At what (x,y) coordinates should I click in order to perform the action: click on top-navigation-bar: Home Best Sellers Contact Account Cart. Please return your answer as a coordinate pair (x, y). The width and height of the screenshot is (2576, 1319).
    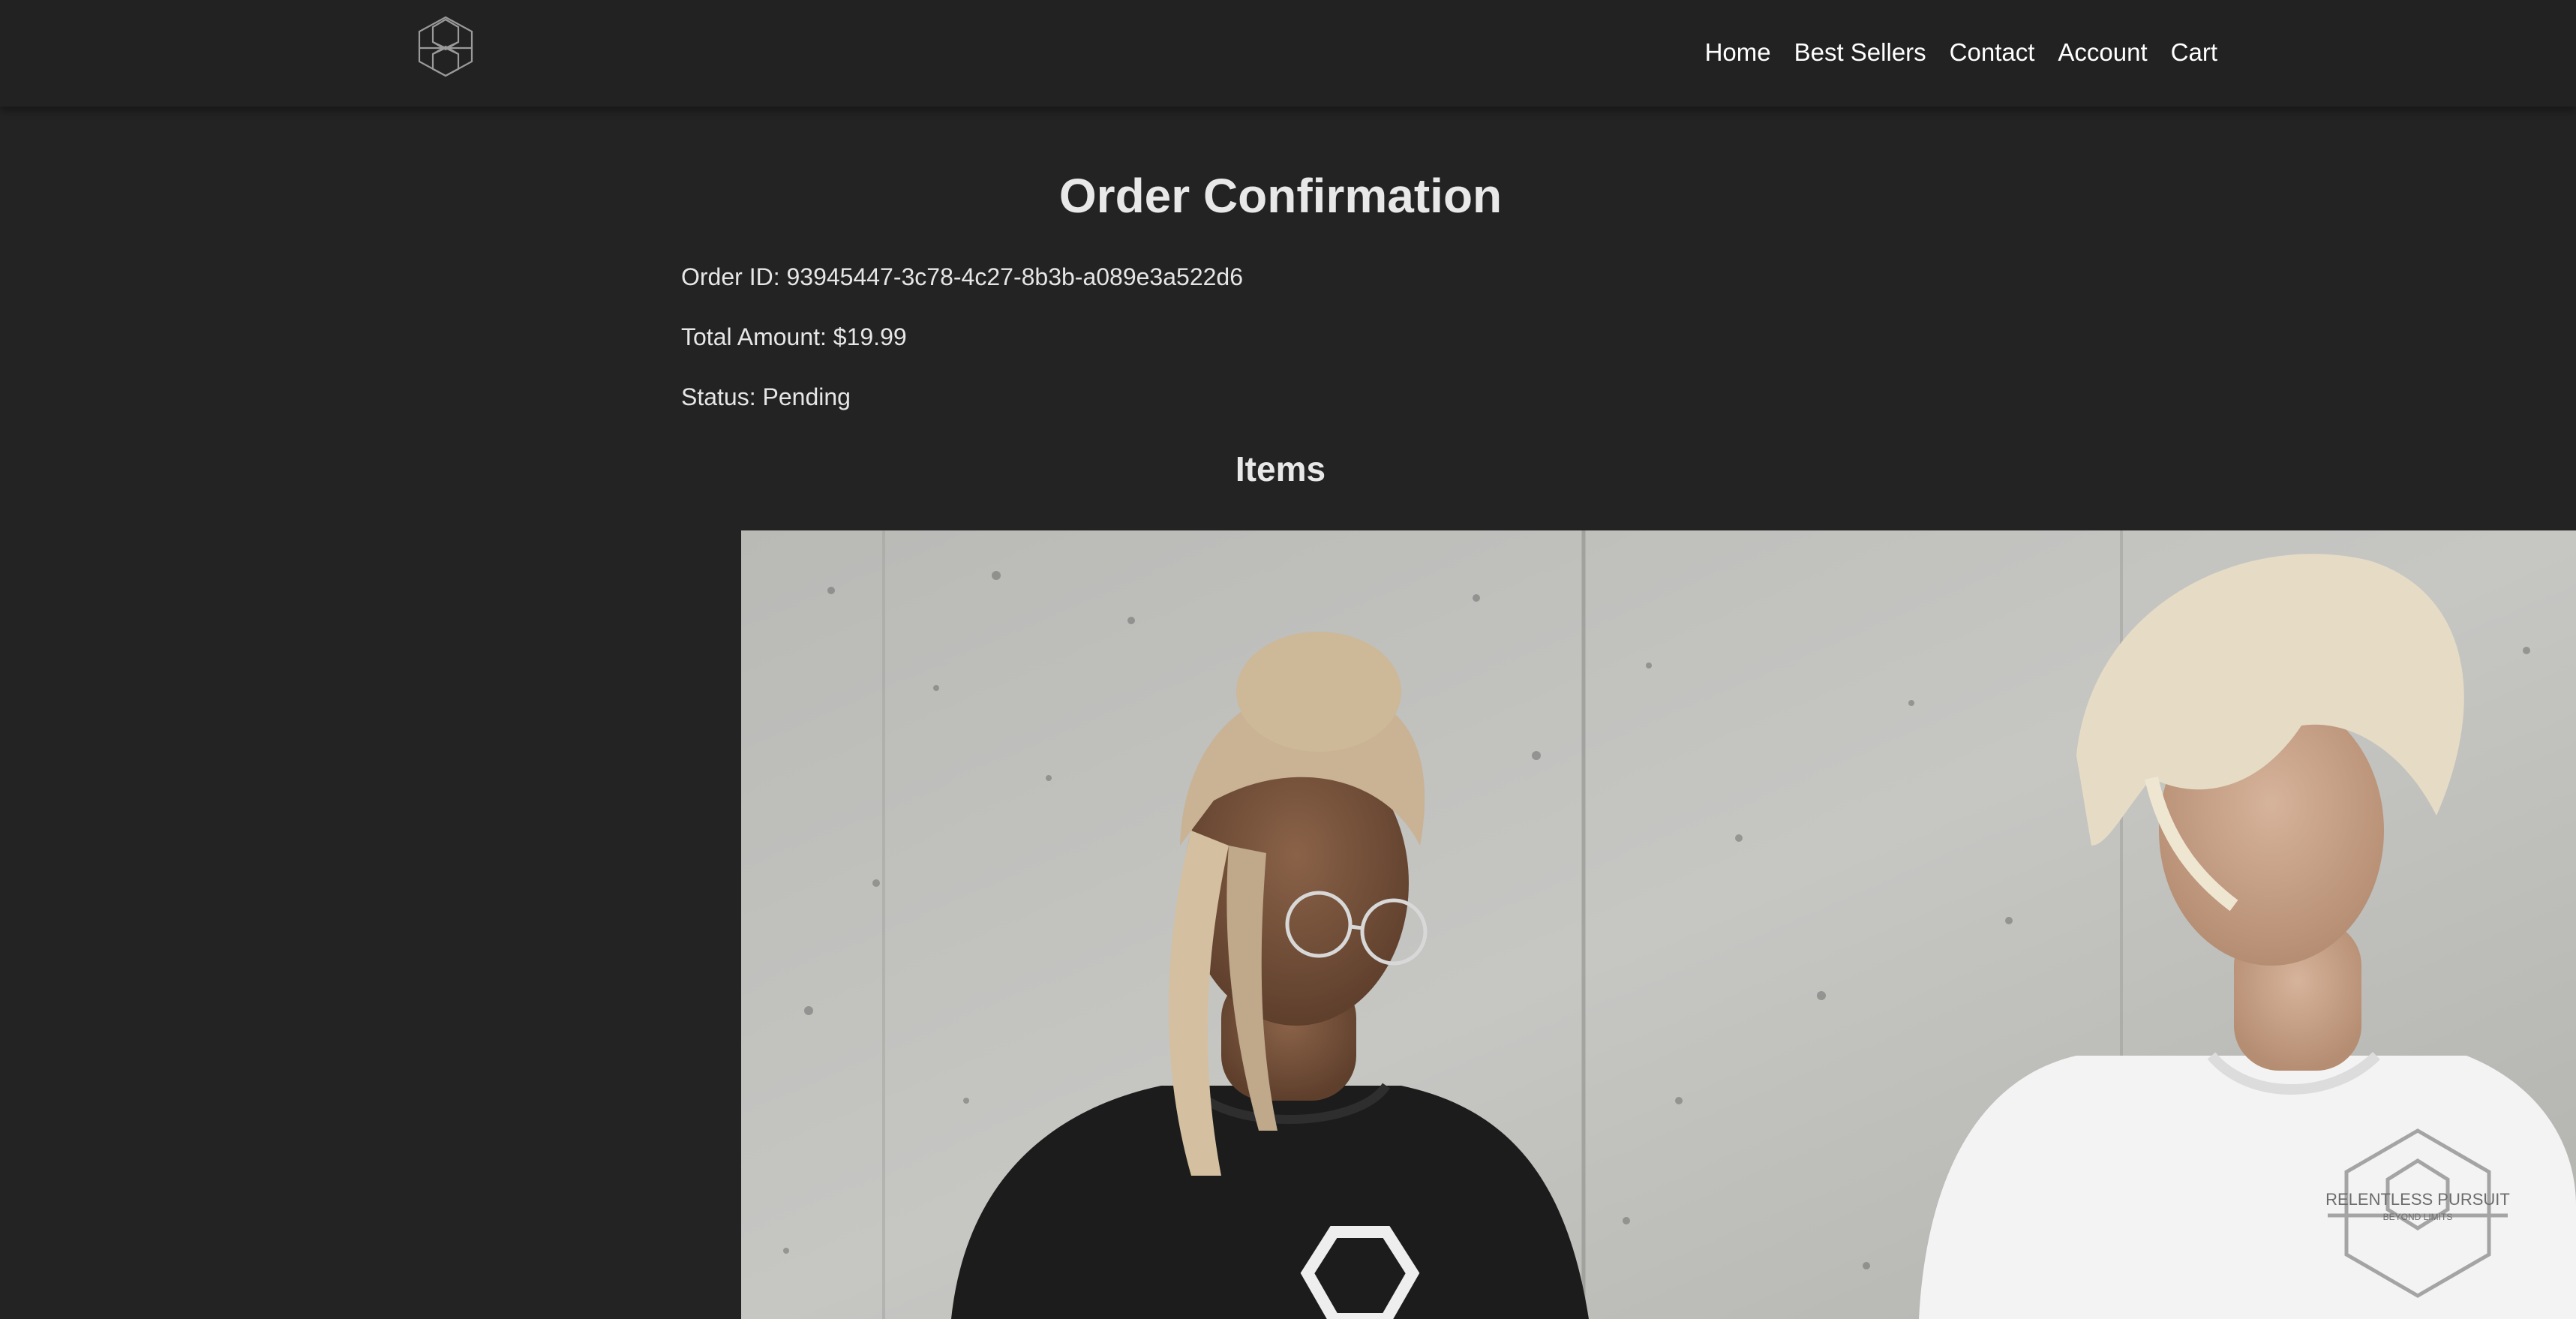
    Looking at the image, I should click on (1288, 53).